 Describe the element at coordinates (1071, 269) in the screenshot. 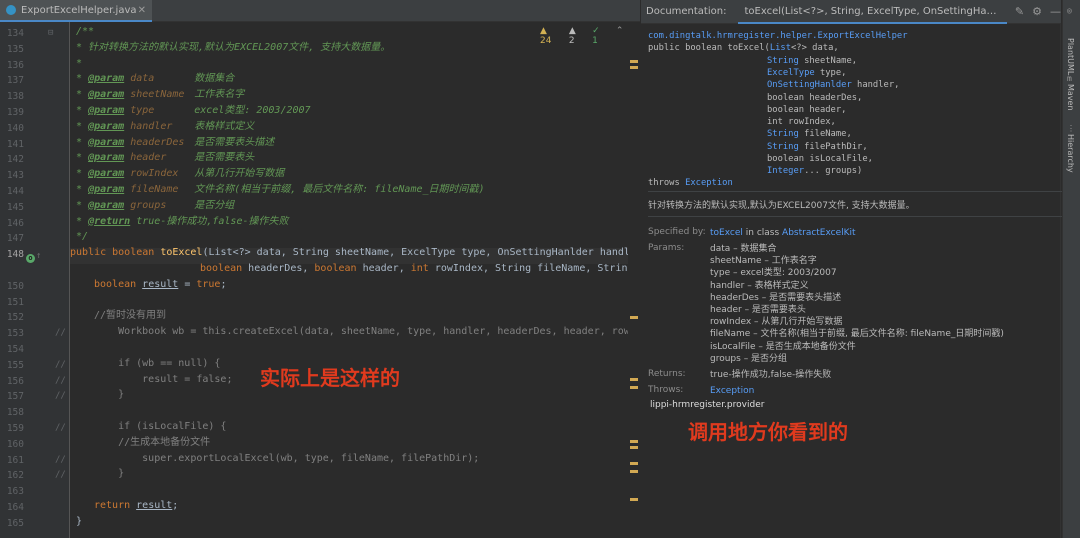

I see `right-tool-strip: ◎ PlantUML m Maven ⋮ Hierarchy` at that location.